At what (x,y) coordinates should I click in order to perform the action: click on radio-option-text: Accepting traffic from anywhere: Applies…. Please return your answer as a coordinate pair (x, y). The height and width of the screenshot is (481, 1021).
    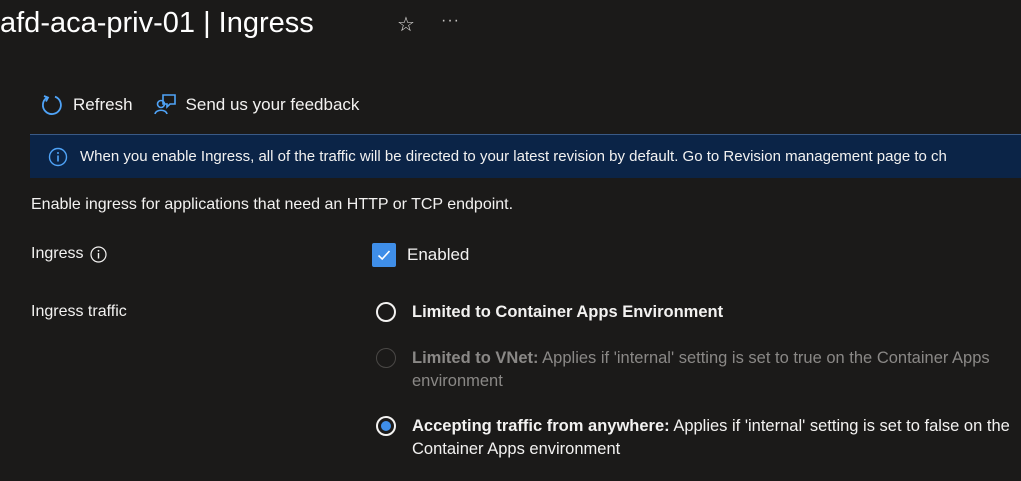
    Looking at the image, I should click on (712, 438).